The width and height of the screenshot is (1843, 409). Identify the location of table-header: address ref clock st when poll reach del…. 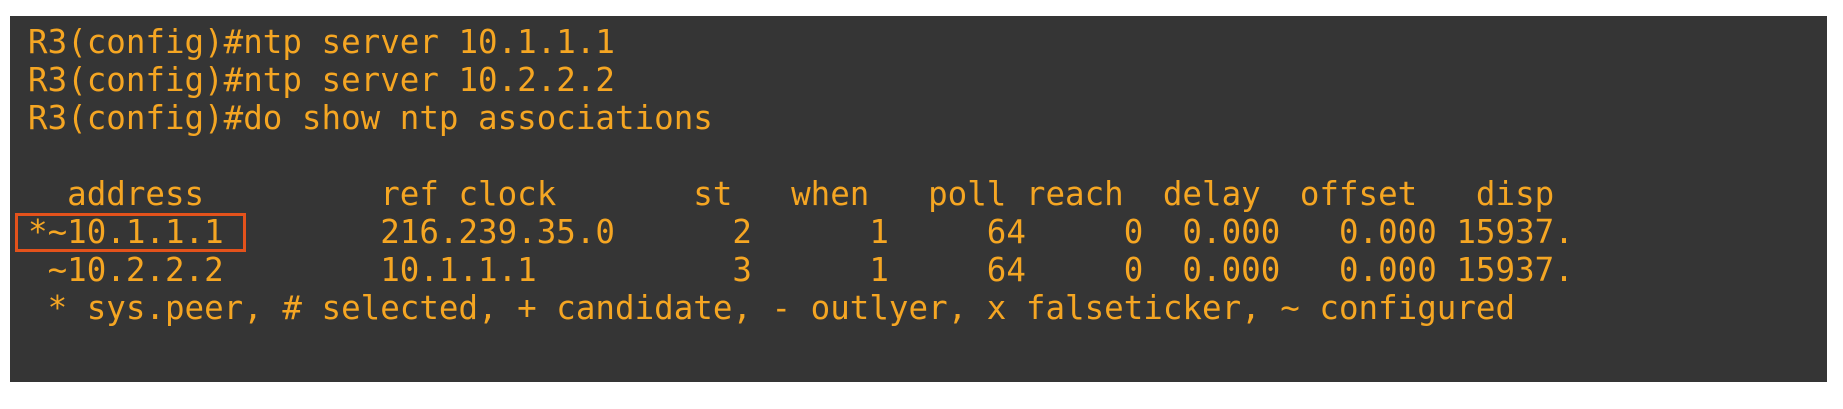
(791, 194).